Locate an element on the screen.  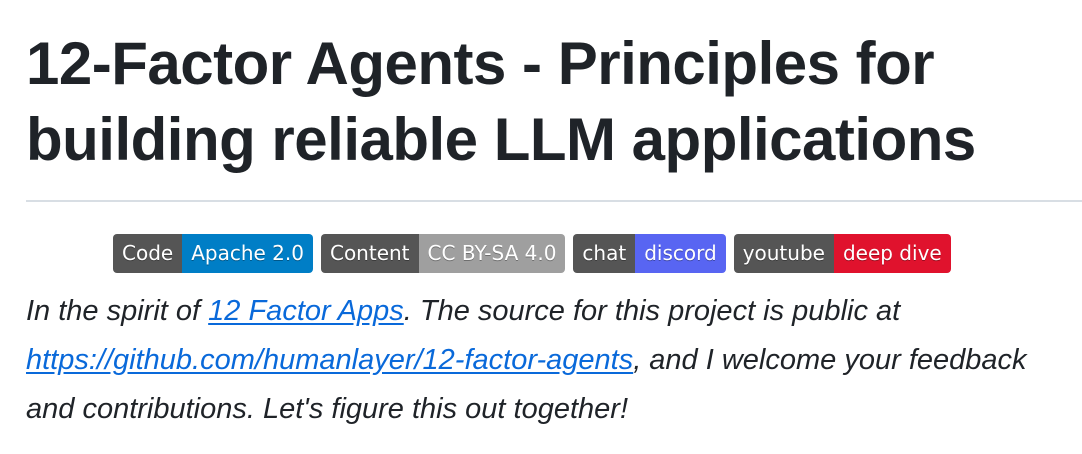
youtube-deep-dive-badge: youtube deep dive is located at coordinates (842, 253).